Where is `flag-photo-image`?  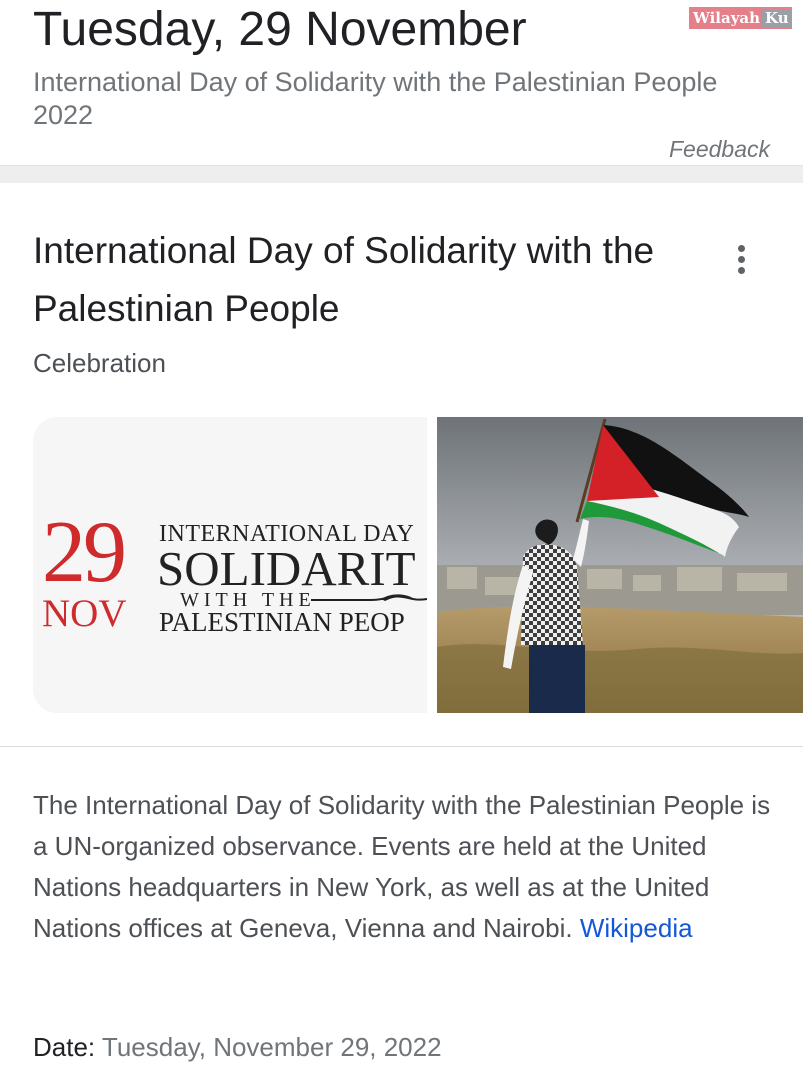
flag-photo-image is located at coordinates (620, 565).